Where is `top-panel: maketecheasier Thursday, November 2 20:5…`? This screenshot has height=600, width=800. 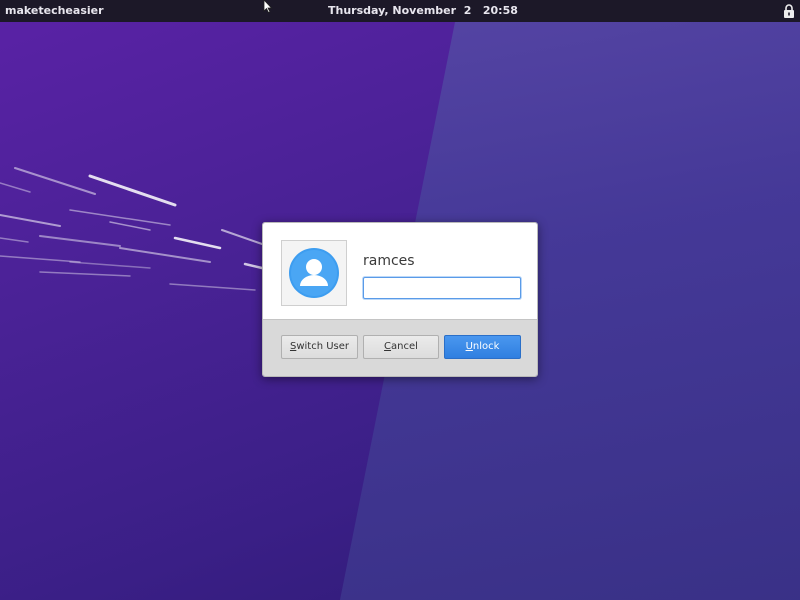 top-panel: maketecheasier Thursday, November 2 20:5… is located at coordinates (400, 11).